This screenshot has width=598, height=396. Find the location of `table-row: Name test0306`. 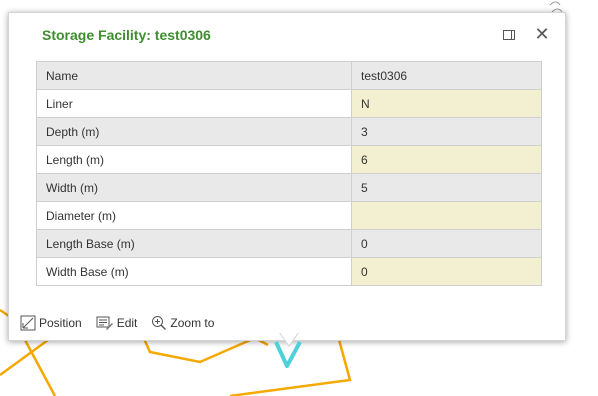

table-row: Name test0306 is located at coordinates (289, 75).